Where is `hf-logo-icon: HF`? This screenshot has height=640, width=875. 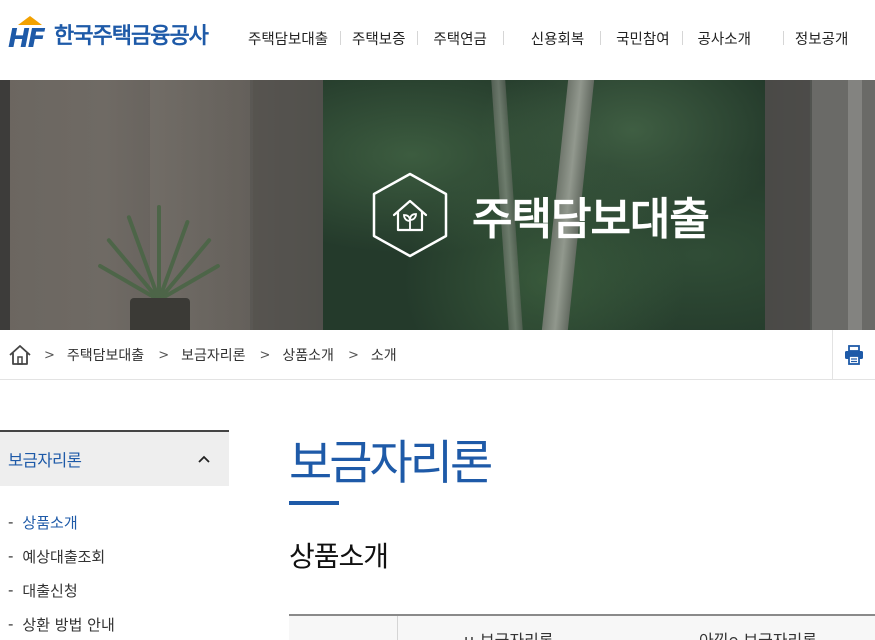 hf-logo-icon: HF is located at coordinates (28, 35).